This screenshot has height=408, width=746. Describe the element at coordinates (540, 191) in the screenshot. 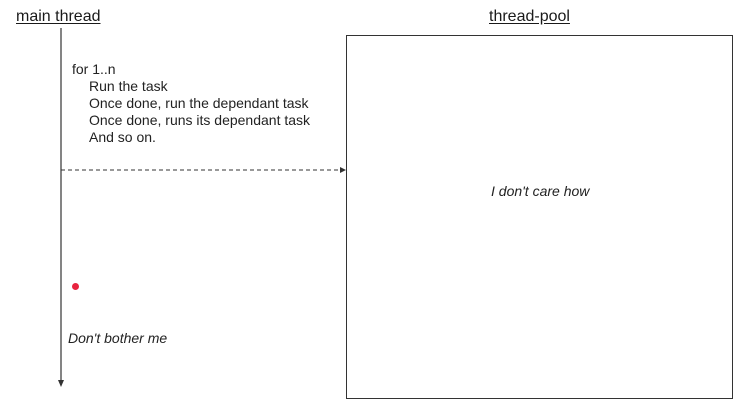

I see `thread-pool-note: I don't care how` at that location.